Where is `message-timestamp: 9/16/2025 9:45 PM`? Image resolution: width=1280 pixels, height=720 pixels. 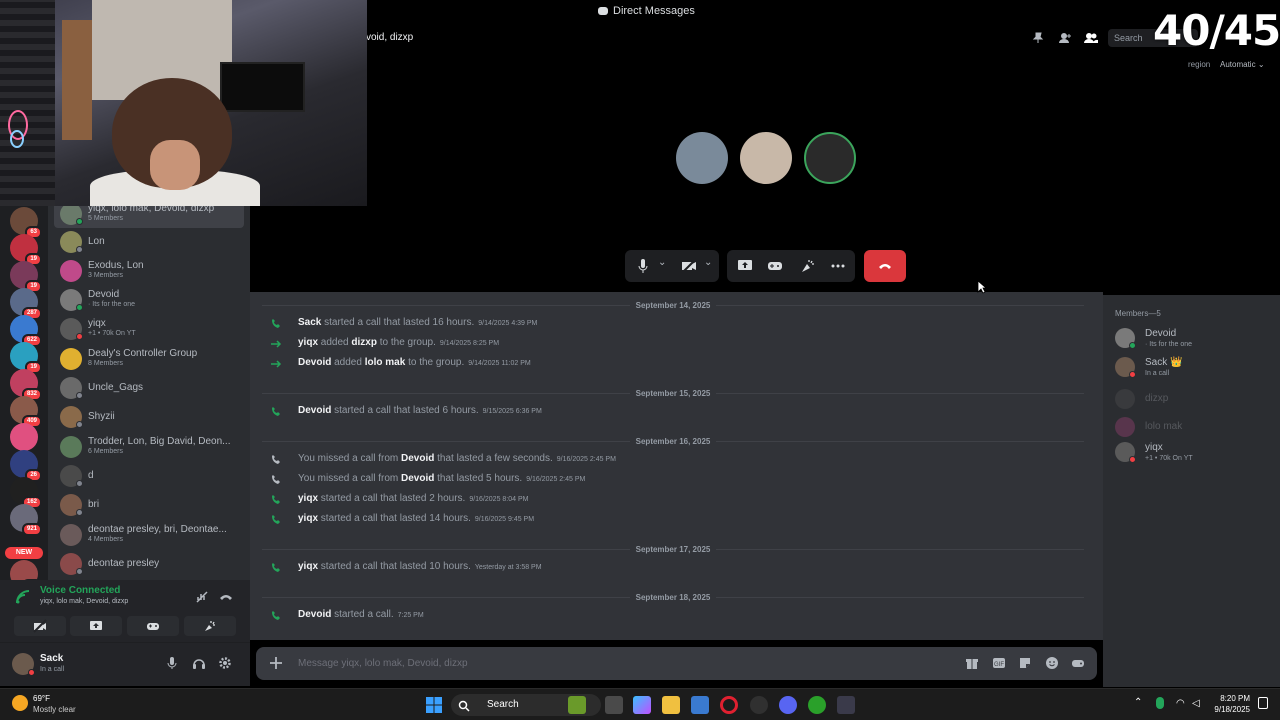 message-timestamp: 9/16/2025 9:45 PM is located at coordinates (504, 519).